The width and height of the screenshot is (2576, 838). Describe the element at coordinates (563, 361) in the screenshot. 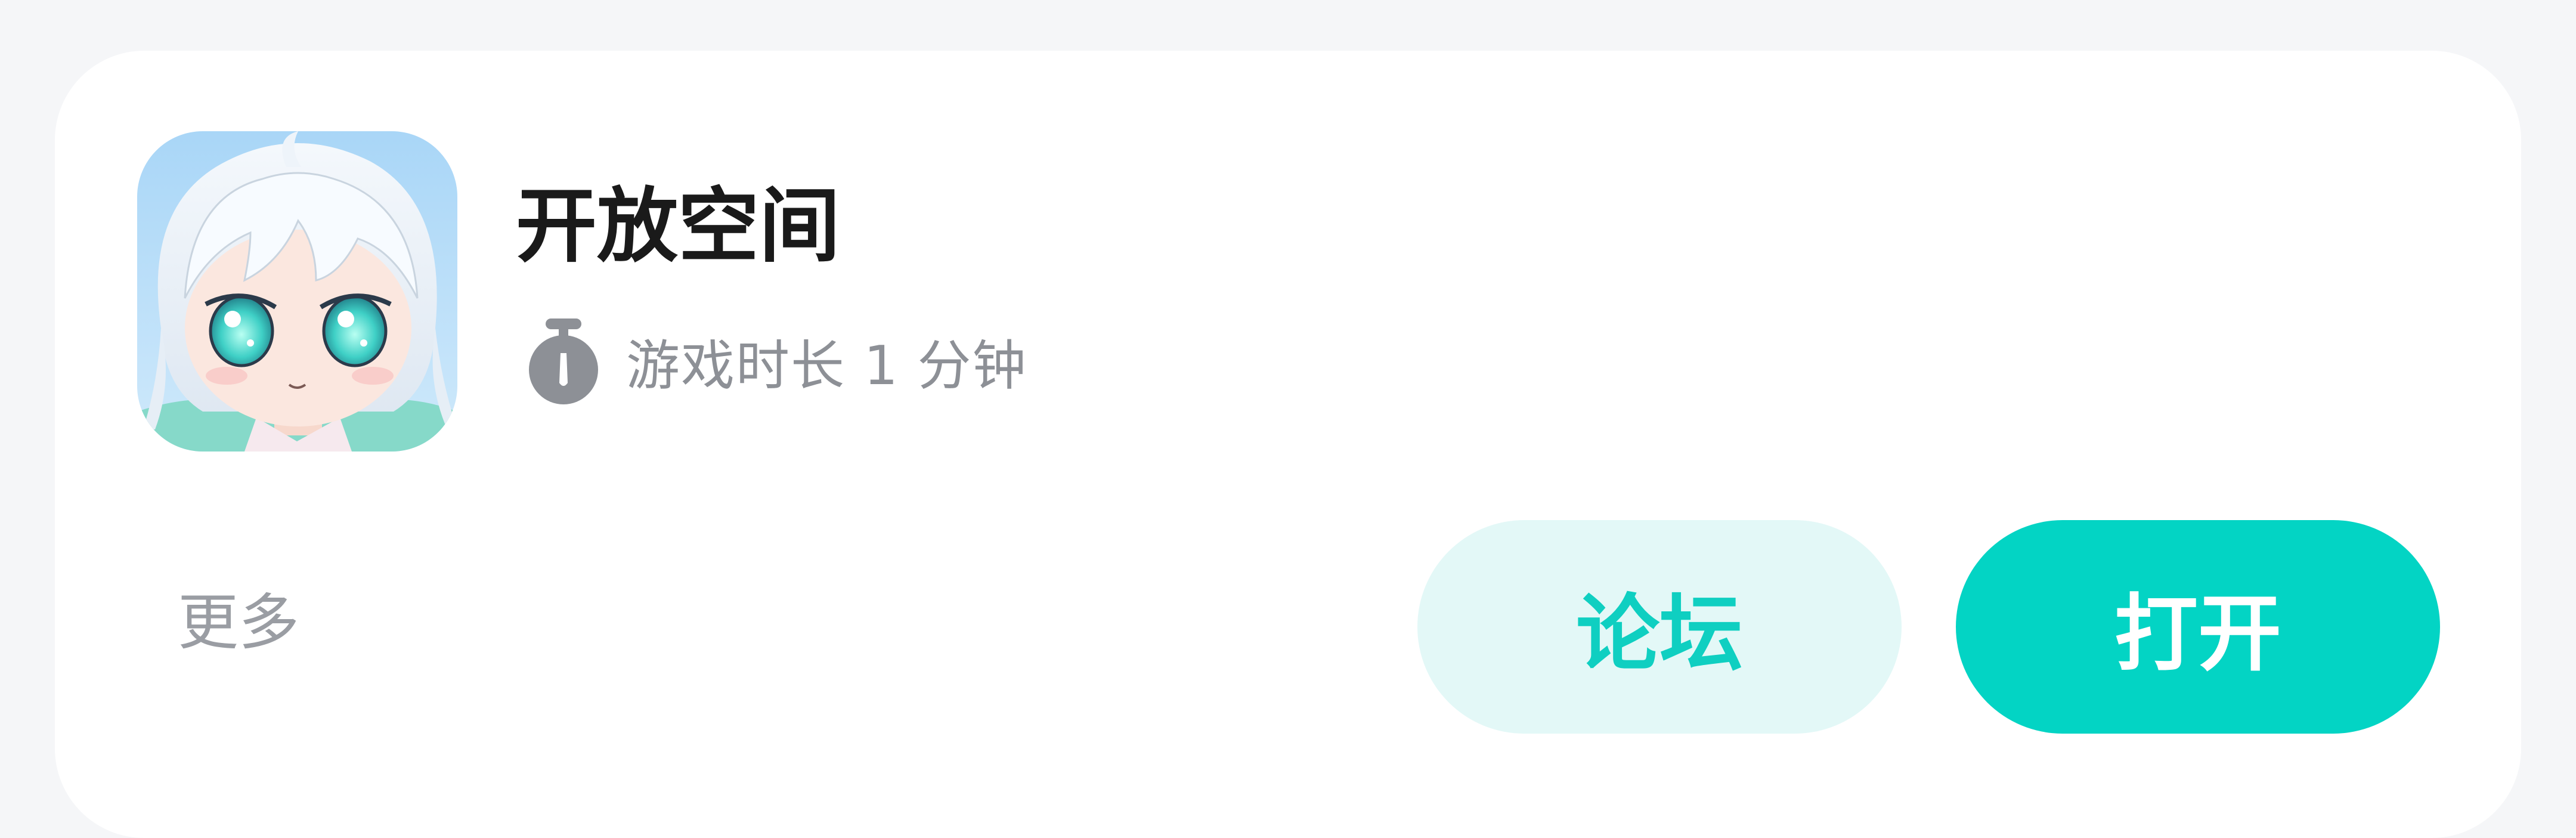

I see `stopwatch-icon` at that location.